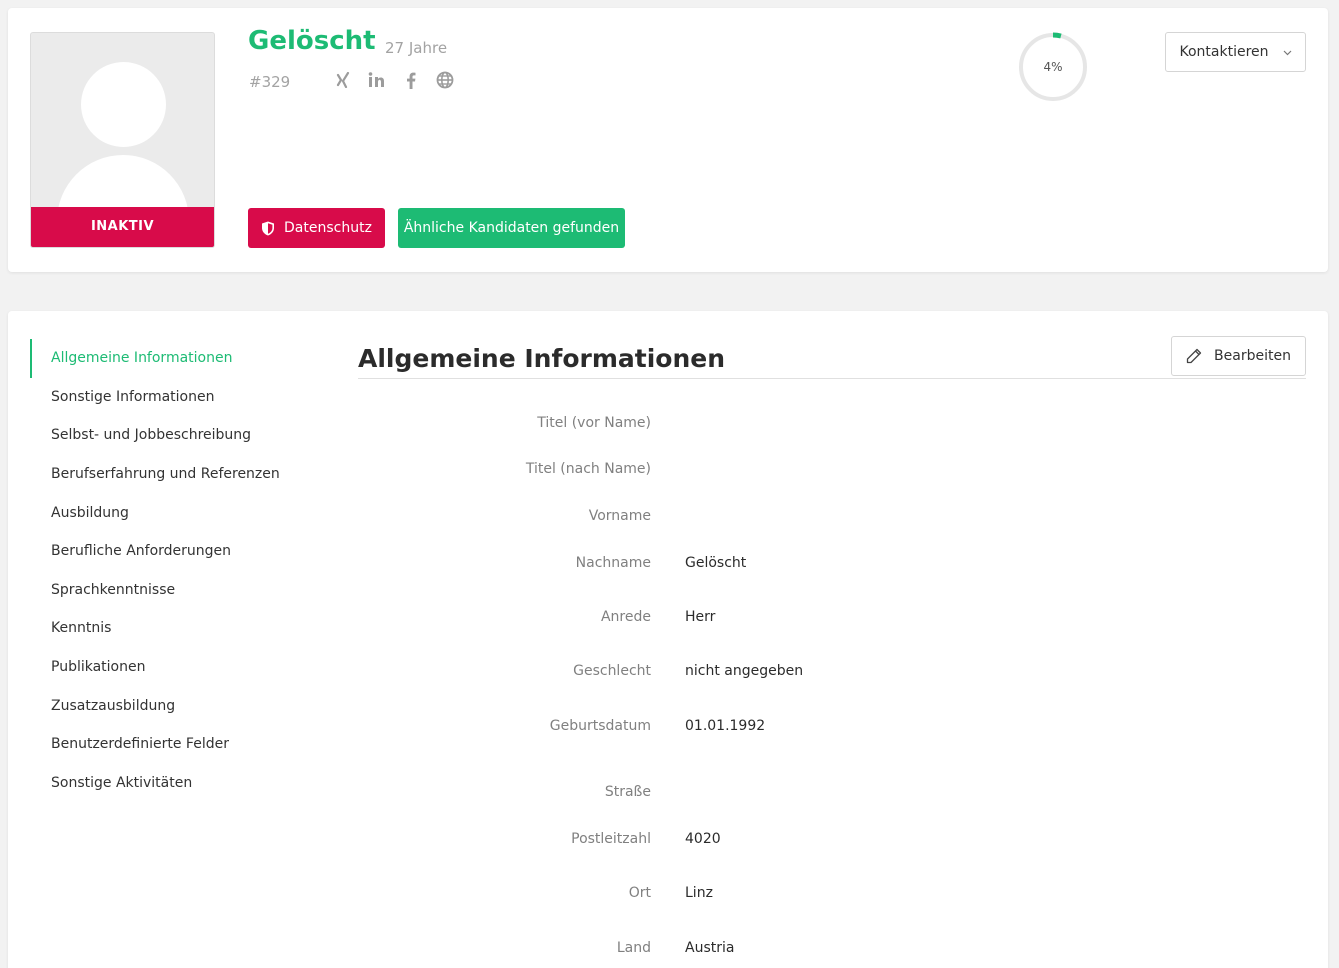 The image size is (1339, 968). Describe the element at coordinates (832, 948) in the screenshot. I see `field-row: Land Austria` at that location.